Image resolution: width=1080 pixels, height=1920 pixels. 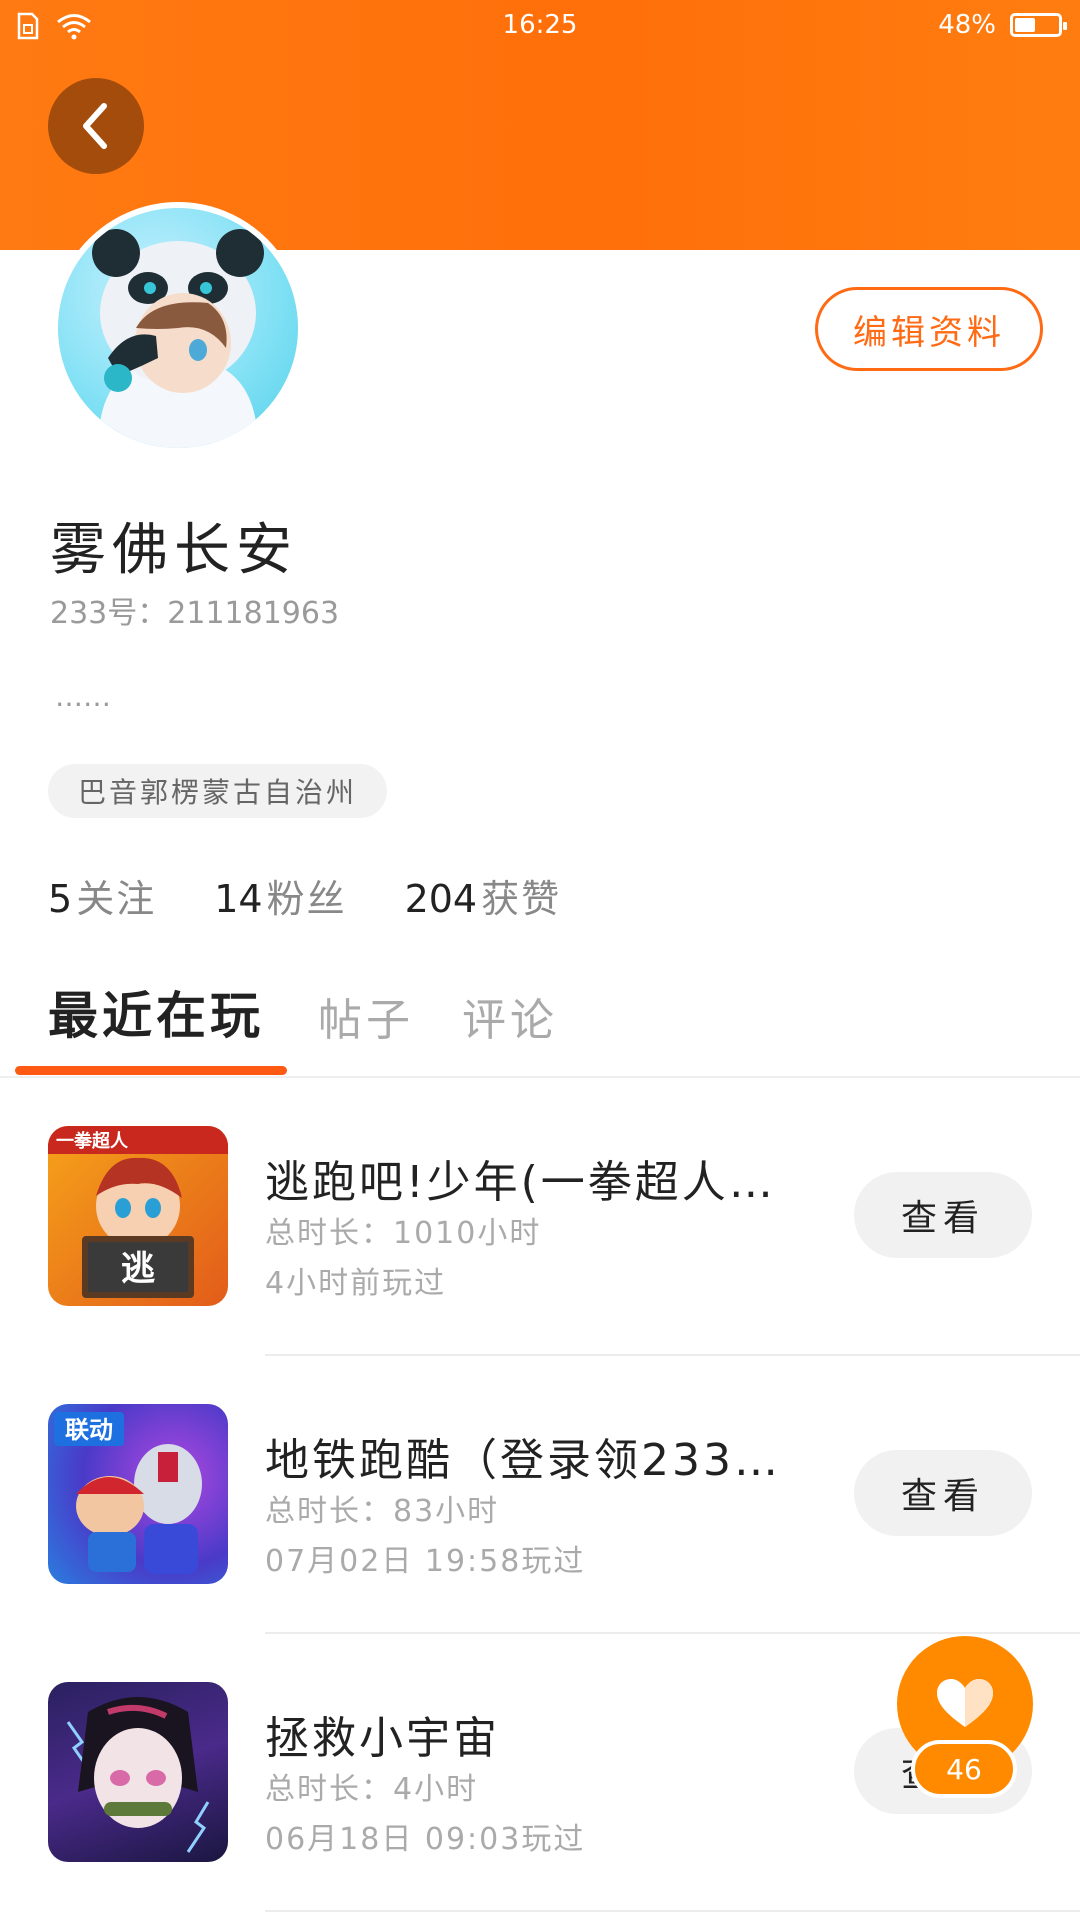 What do you see at coordinates (128, 1493) in the screenshot?
I see `game-icon-art: 联动` at bounding box center [128, 1493].